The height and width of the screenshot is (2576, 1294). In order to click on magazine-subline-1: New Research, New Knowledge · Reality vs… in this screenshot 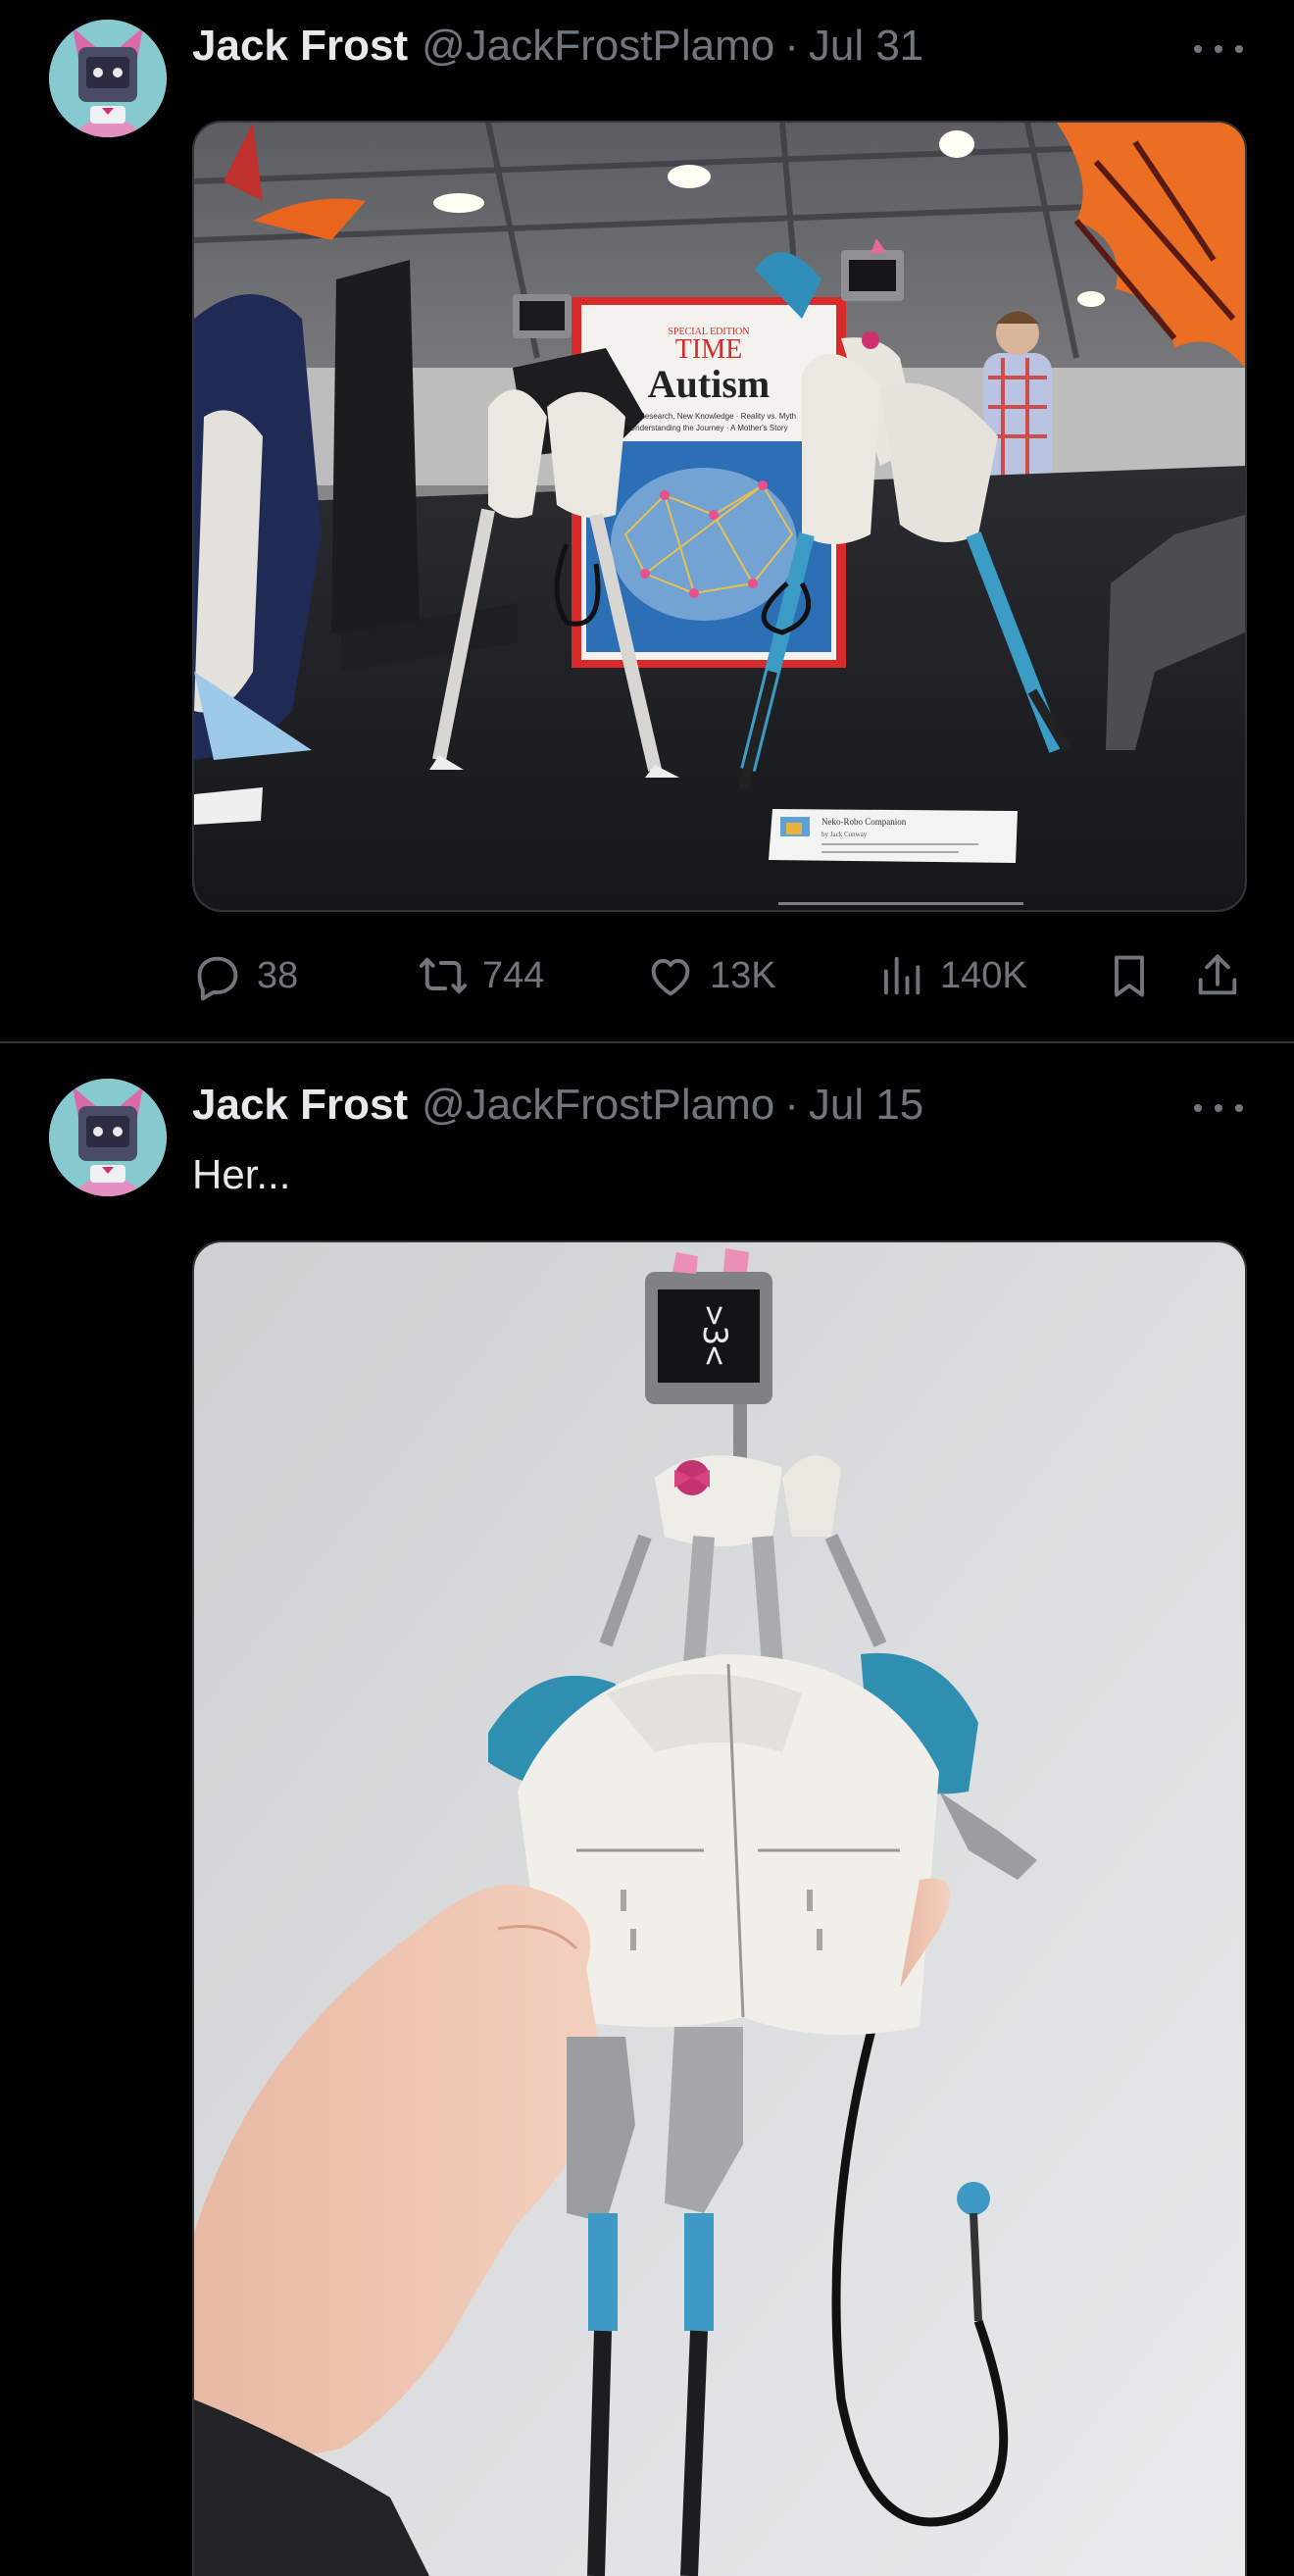, I will do `click(709, 417)`.